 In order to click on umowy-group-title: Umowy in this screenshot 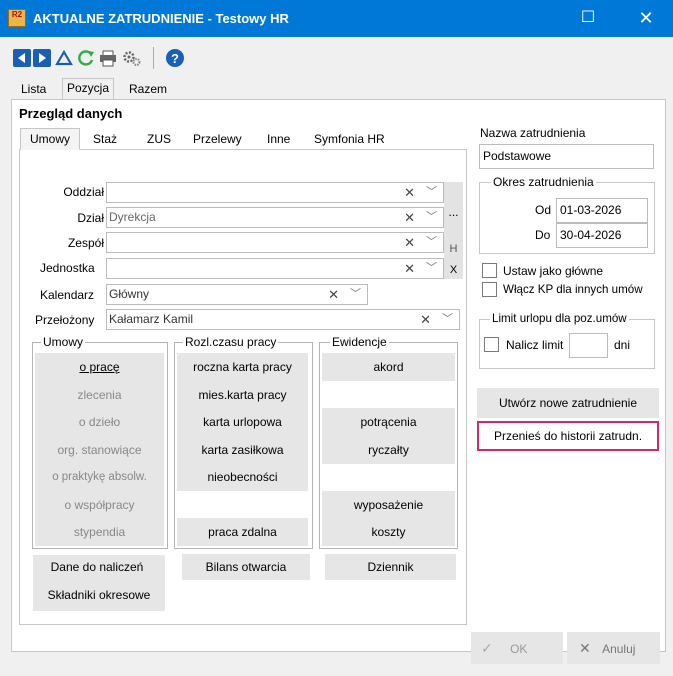, I will do `click(63, 342)`.